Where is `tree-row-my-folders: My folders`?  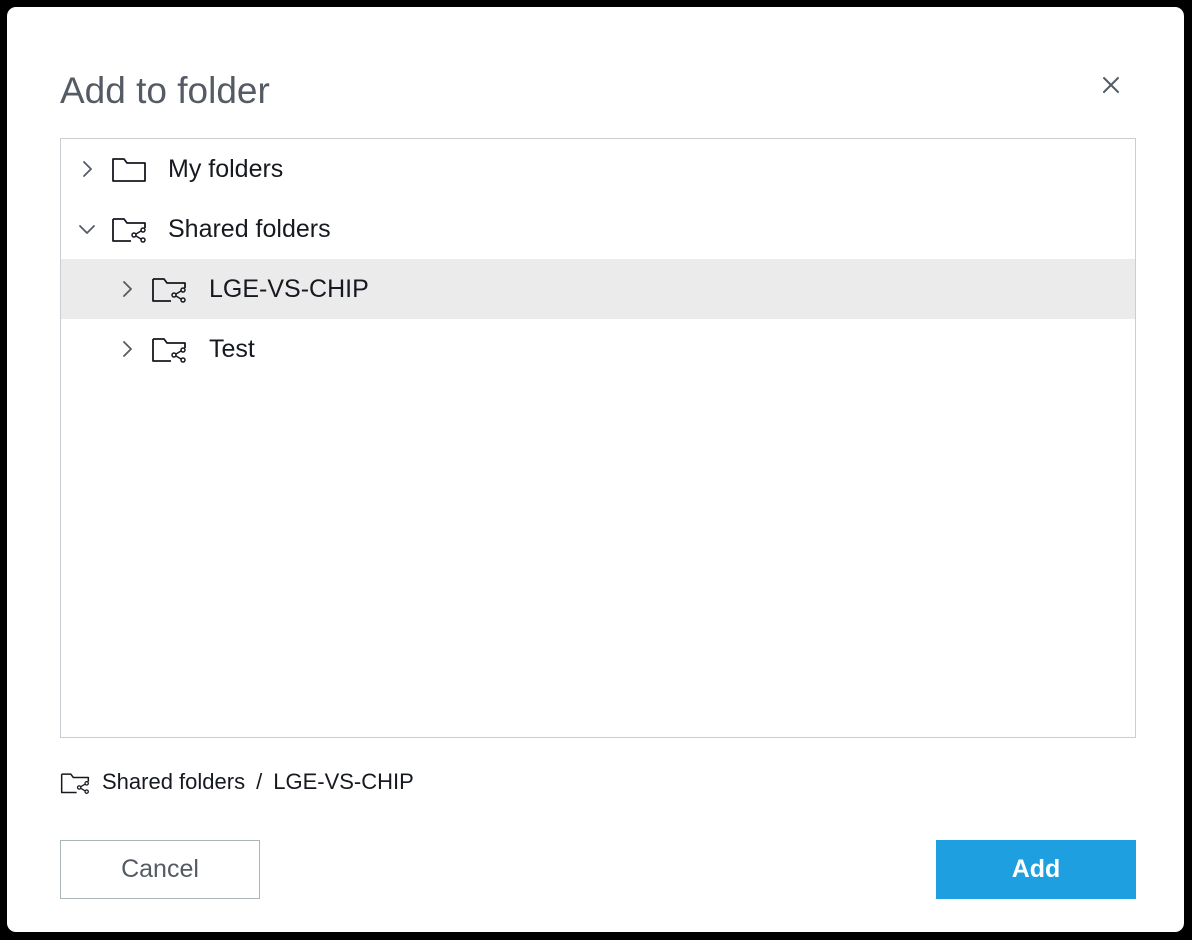 tree-row-my-folders: My folders is located at coordinates (598, 169).